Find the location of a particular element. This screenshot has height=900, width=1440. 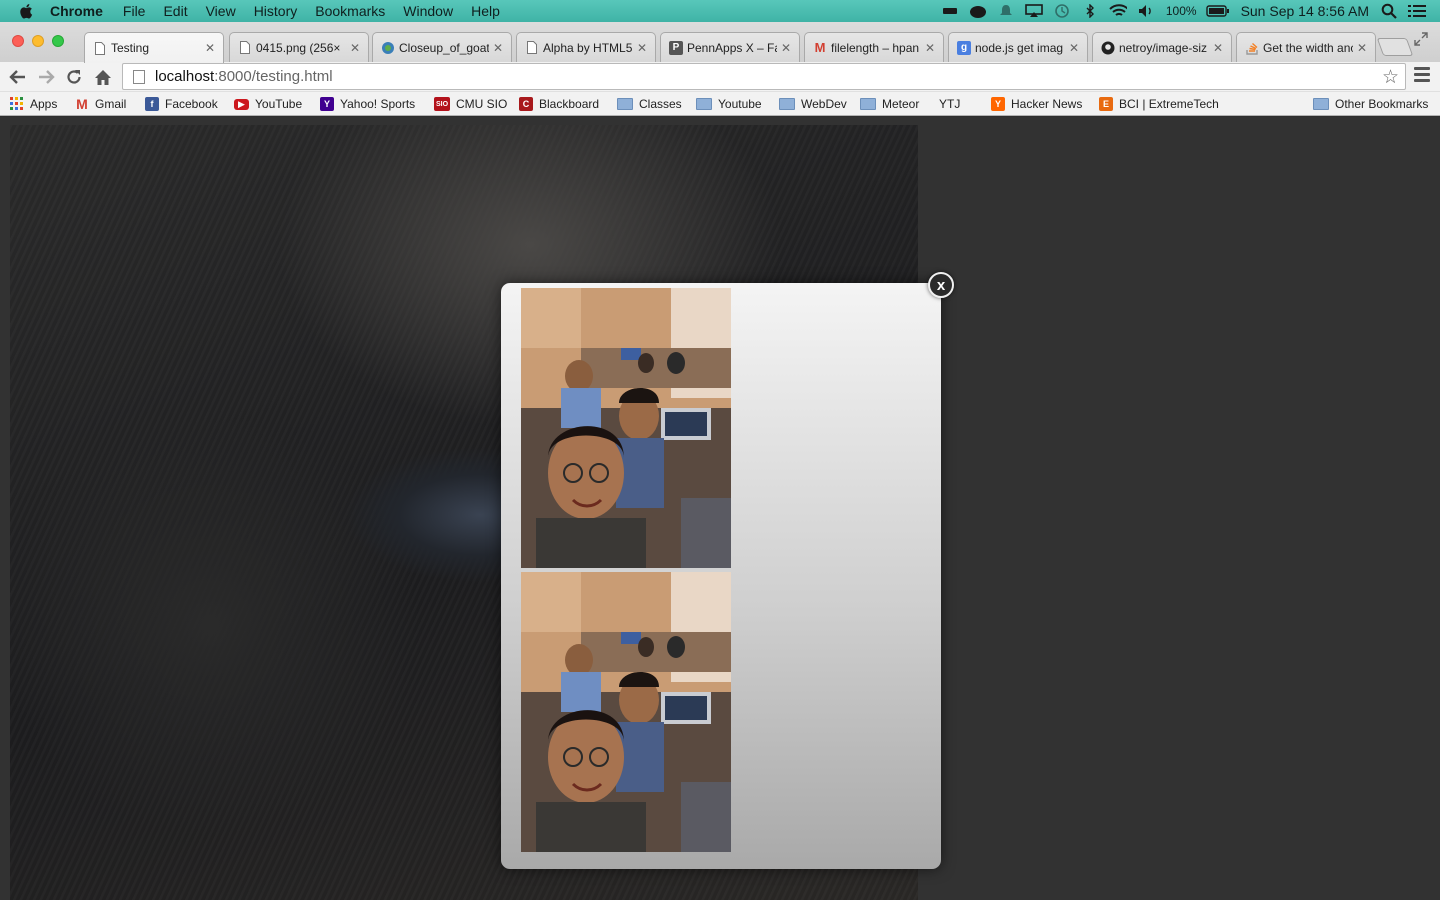

chrome-menu-icon is located at coordinates (1422, 76).